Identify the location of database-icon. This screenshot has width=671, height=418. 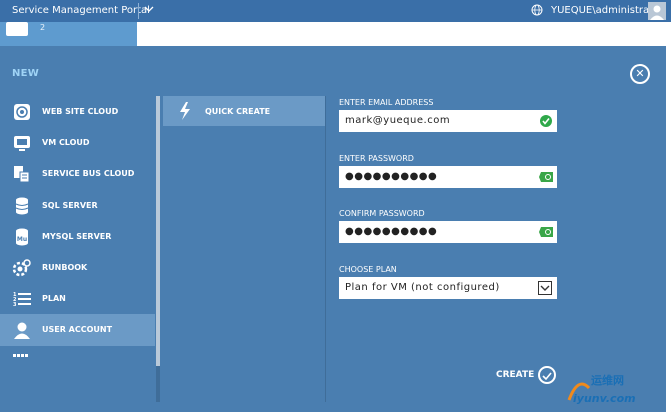
(22, 206).